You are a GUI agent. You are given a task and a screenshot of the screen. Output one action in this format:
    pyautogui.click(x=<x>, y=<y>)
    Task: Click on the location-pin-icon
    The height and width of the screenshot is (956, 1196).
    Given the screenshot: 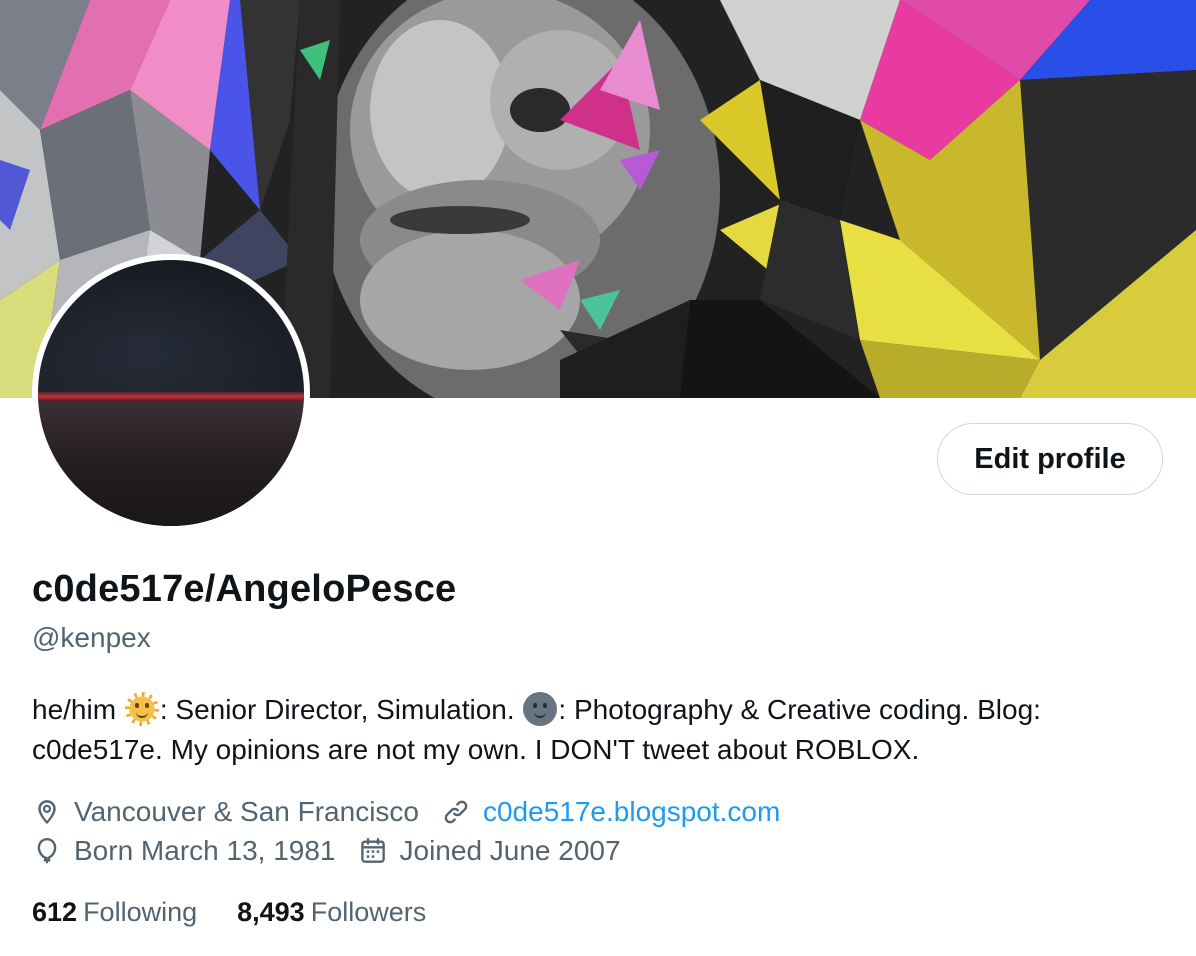 What is the action you would take?
    pyautogui.click(x=47, y=812)
    